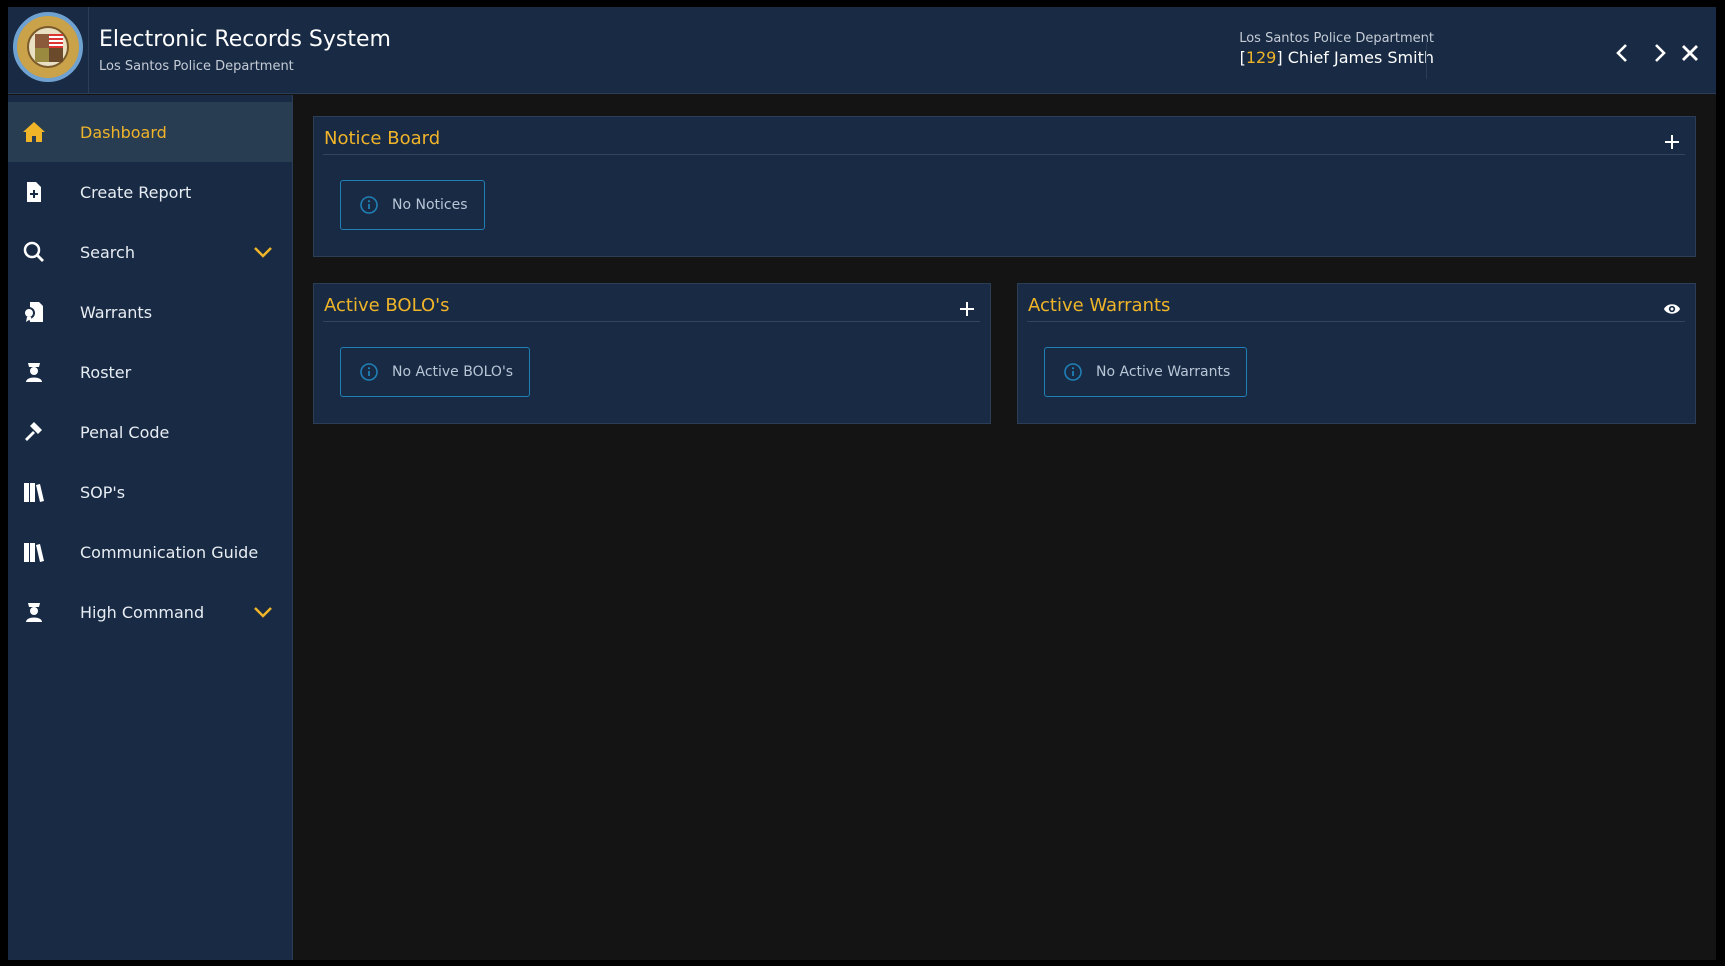 Image resolution: width=1725 pixels, height=966 pixels. Describe the element at coordinates (967, 309) in the screenshot. I see `add-bolo-button` at that location.